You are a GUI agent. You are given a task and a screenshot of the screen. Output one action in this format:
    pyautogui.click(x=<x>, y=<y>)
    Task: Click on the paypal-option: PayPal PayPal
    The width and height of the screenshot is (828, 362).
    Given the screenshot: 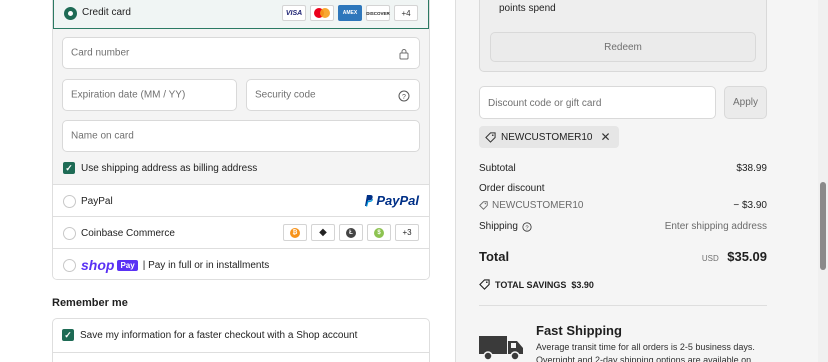 What is the action you would take?
    pyautogui.click(x=241, y=201)
    